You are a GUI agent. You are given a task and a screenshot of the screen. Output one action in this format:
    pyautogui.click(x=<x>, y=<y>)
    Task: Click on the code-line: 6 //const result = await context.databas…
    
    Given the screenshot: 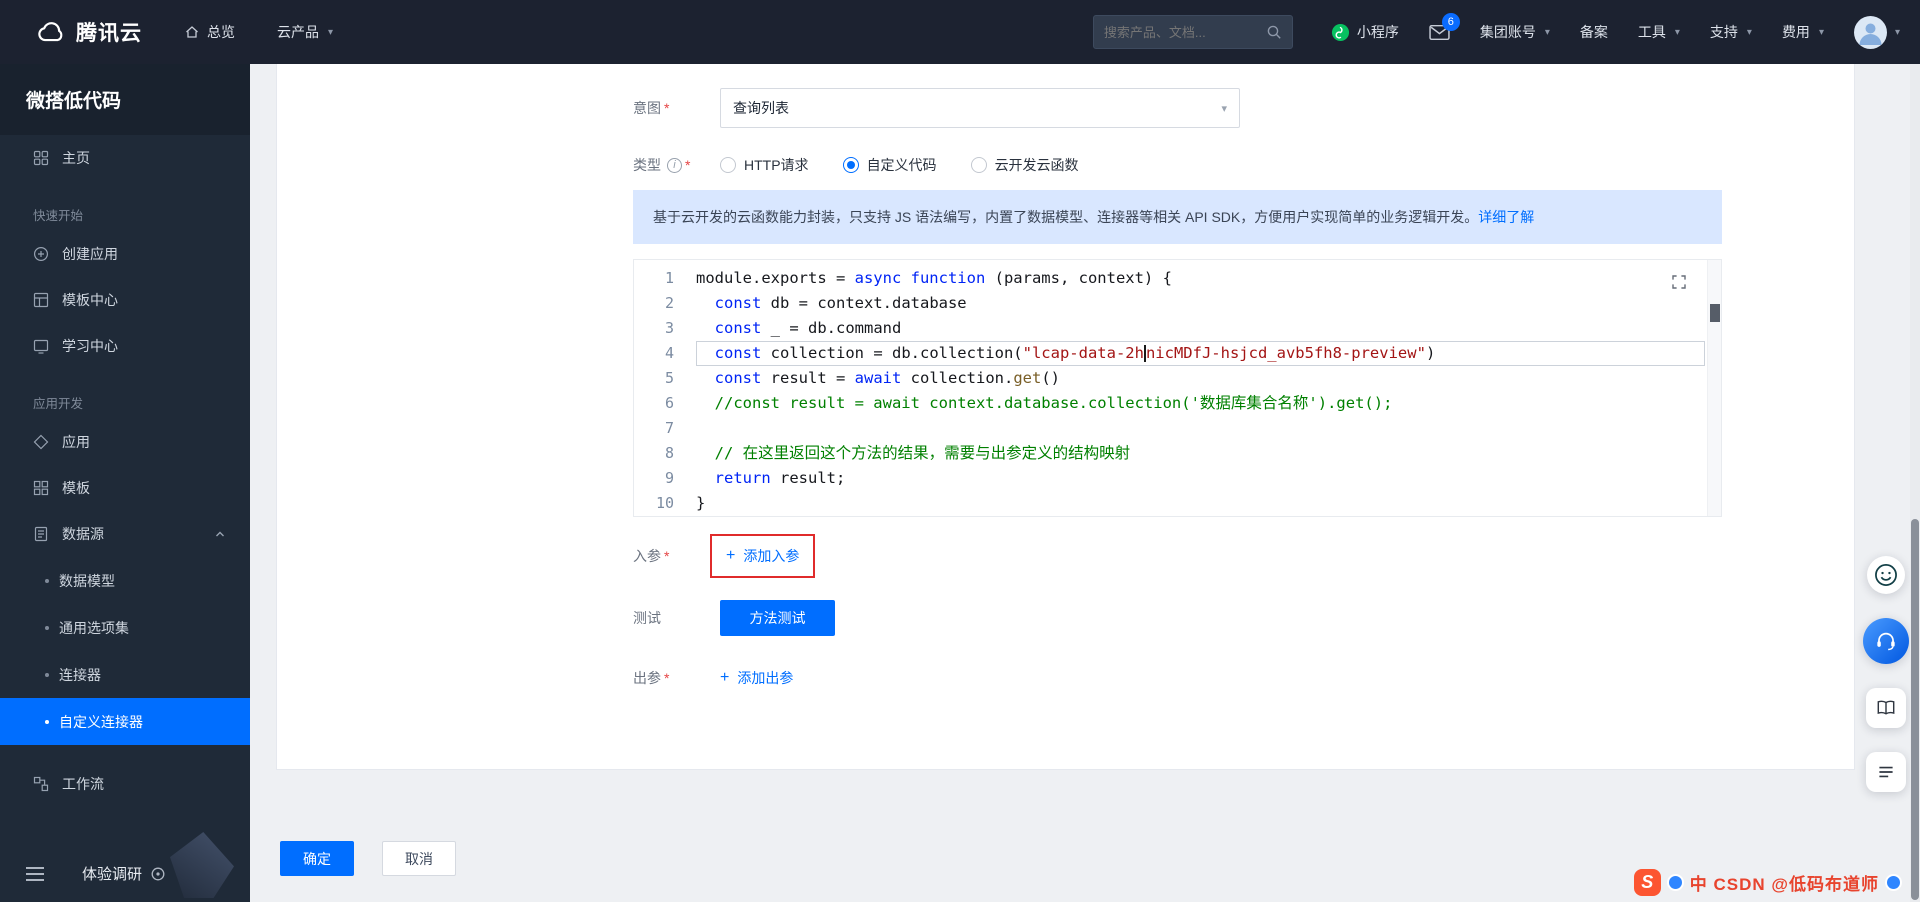 What is the action you would take?
    pyautogui.click(x=1177, y=403)
    